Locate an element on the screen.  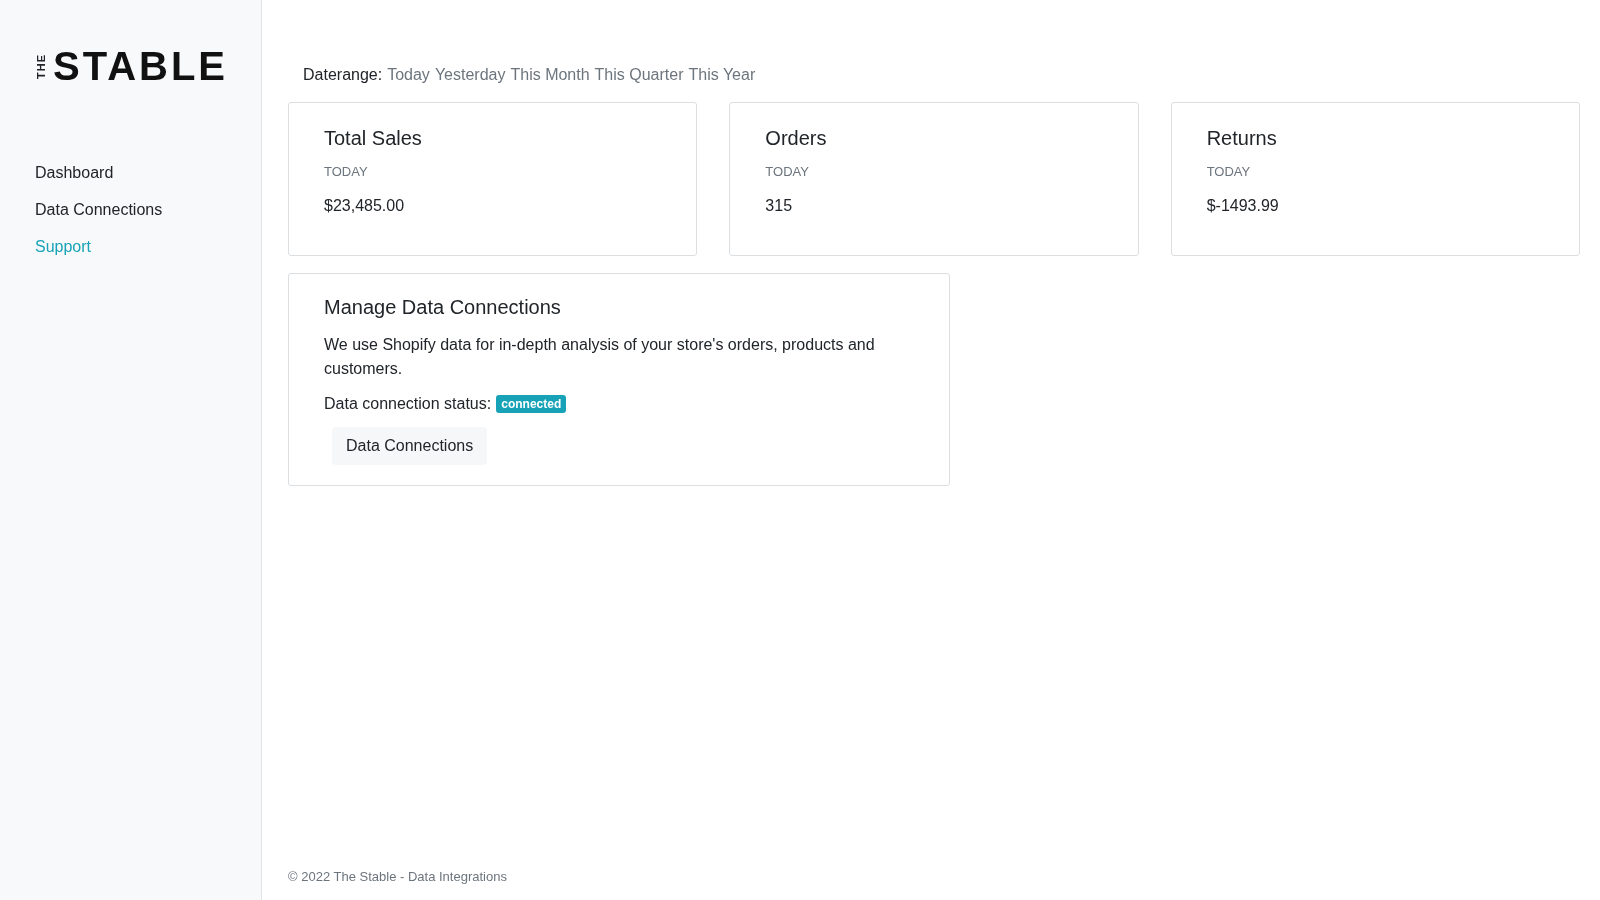
card-title: Total Sales is located at coordinates (373, 138).